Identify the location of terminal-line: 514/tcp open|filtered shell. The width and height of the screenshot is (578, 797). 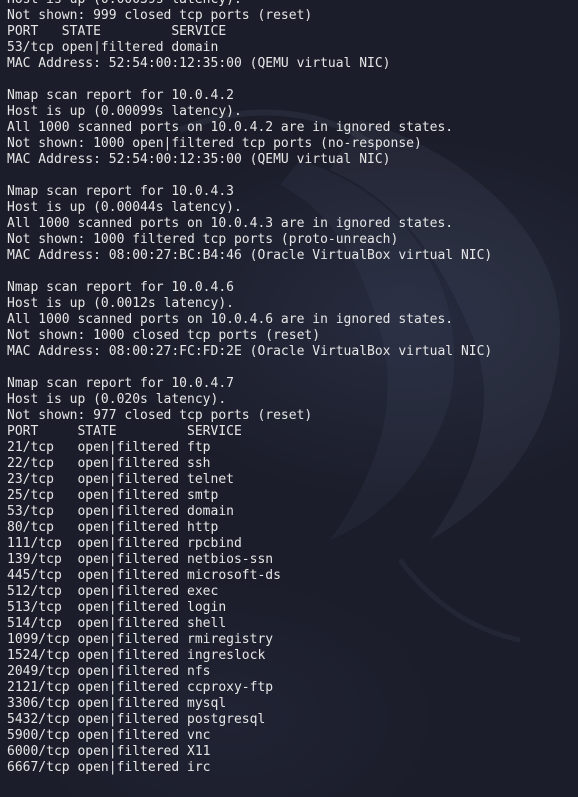
(117, 623).